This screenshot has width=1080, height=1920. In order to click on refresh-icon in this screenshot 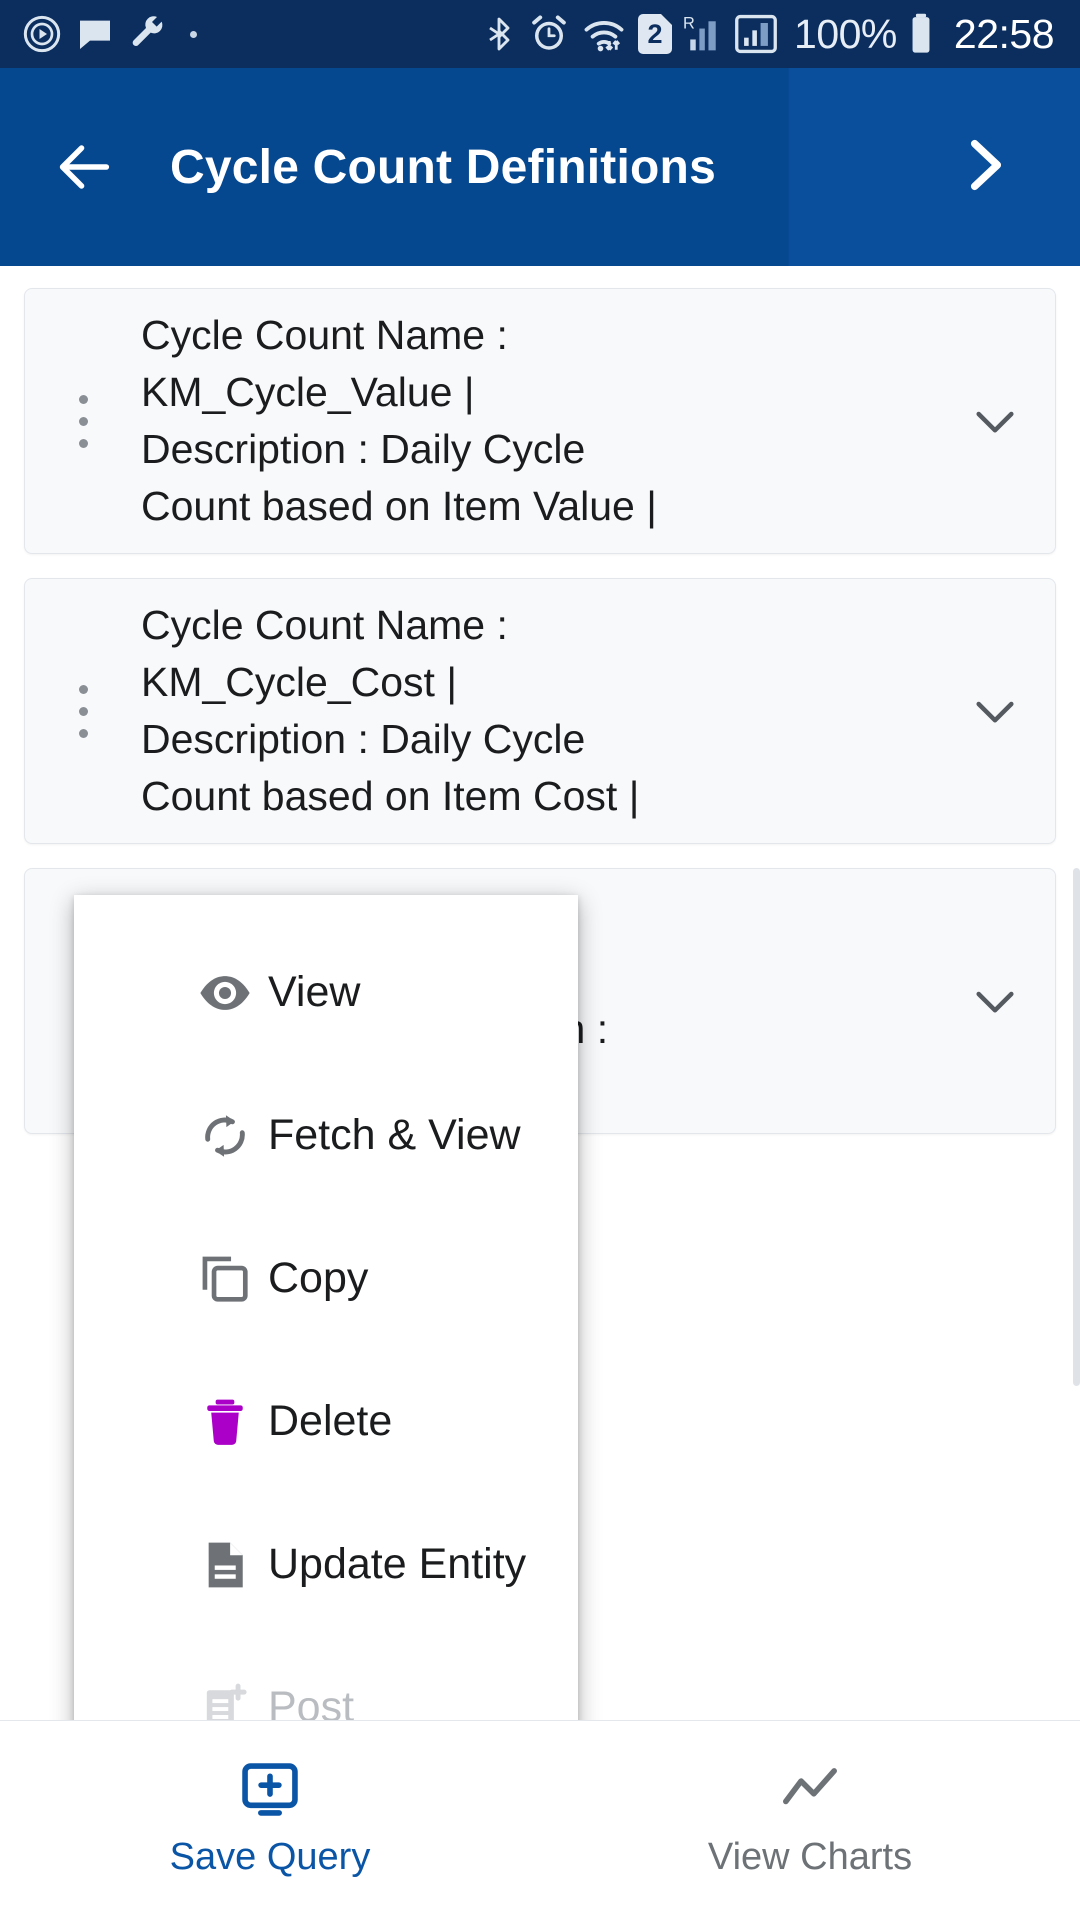, I will do `click(225, 1136)`.